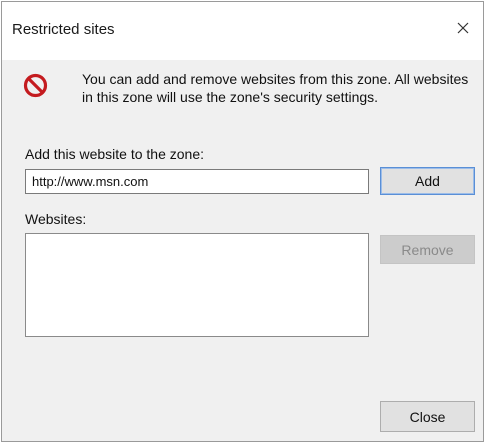 Image resolution: width=487 pixels, height=445 pixels. I want to click on restricted-icon, so click(35, 85).